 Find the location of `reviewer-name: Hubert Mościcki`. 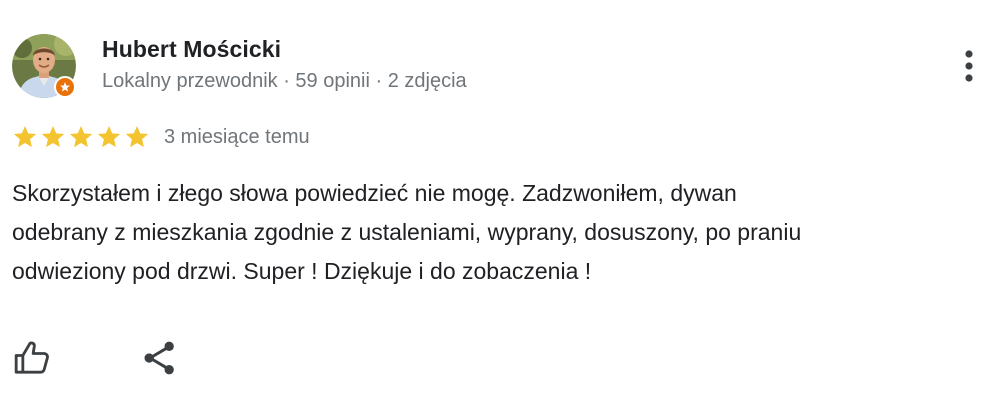

reviewer-name: Hubert Mościcki is located at coordinates (191, 49).